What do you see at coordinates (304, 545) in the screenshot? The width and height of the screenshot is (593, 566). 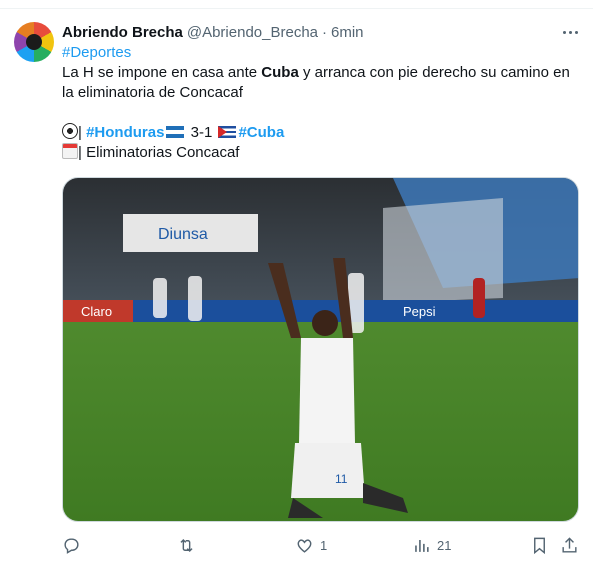 I see `heart-icon` at bounding box center [304, 545].